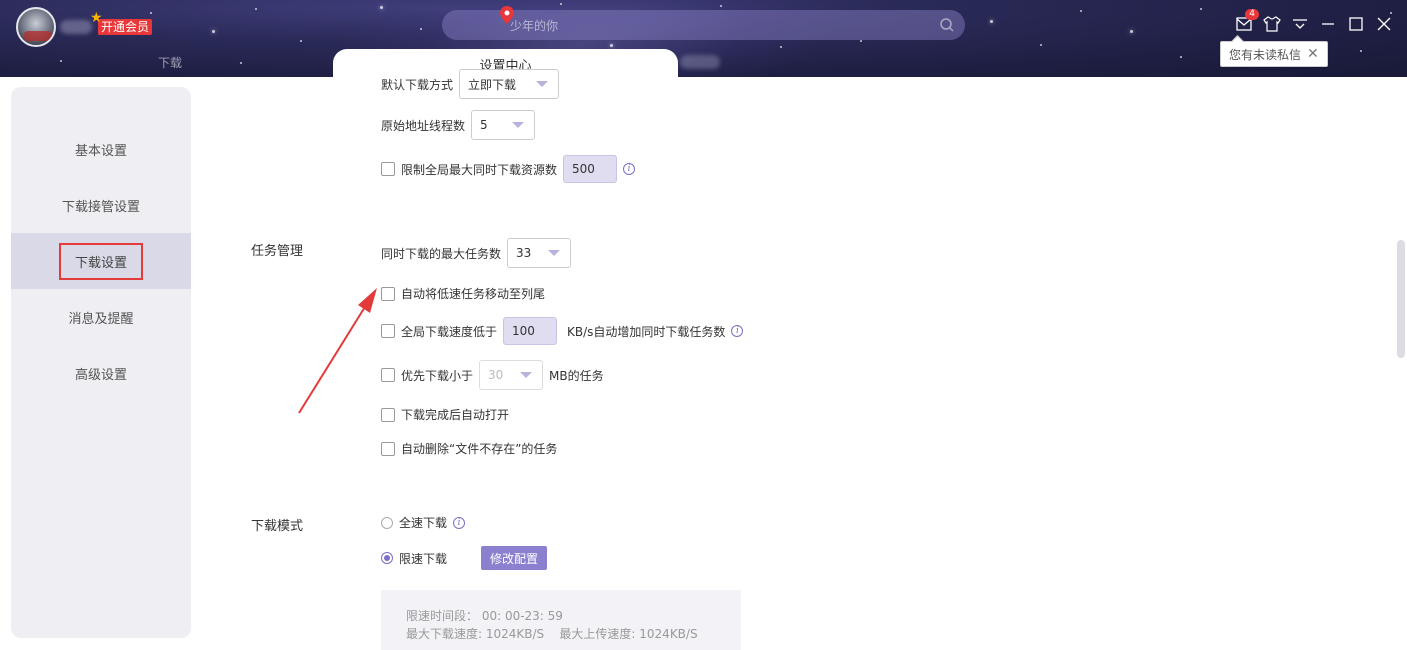  I want to click on speed-below-checkbox, so click(388, 331).